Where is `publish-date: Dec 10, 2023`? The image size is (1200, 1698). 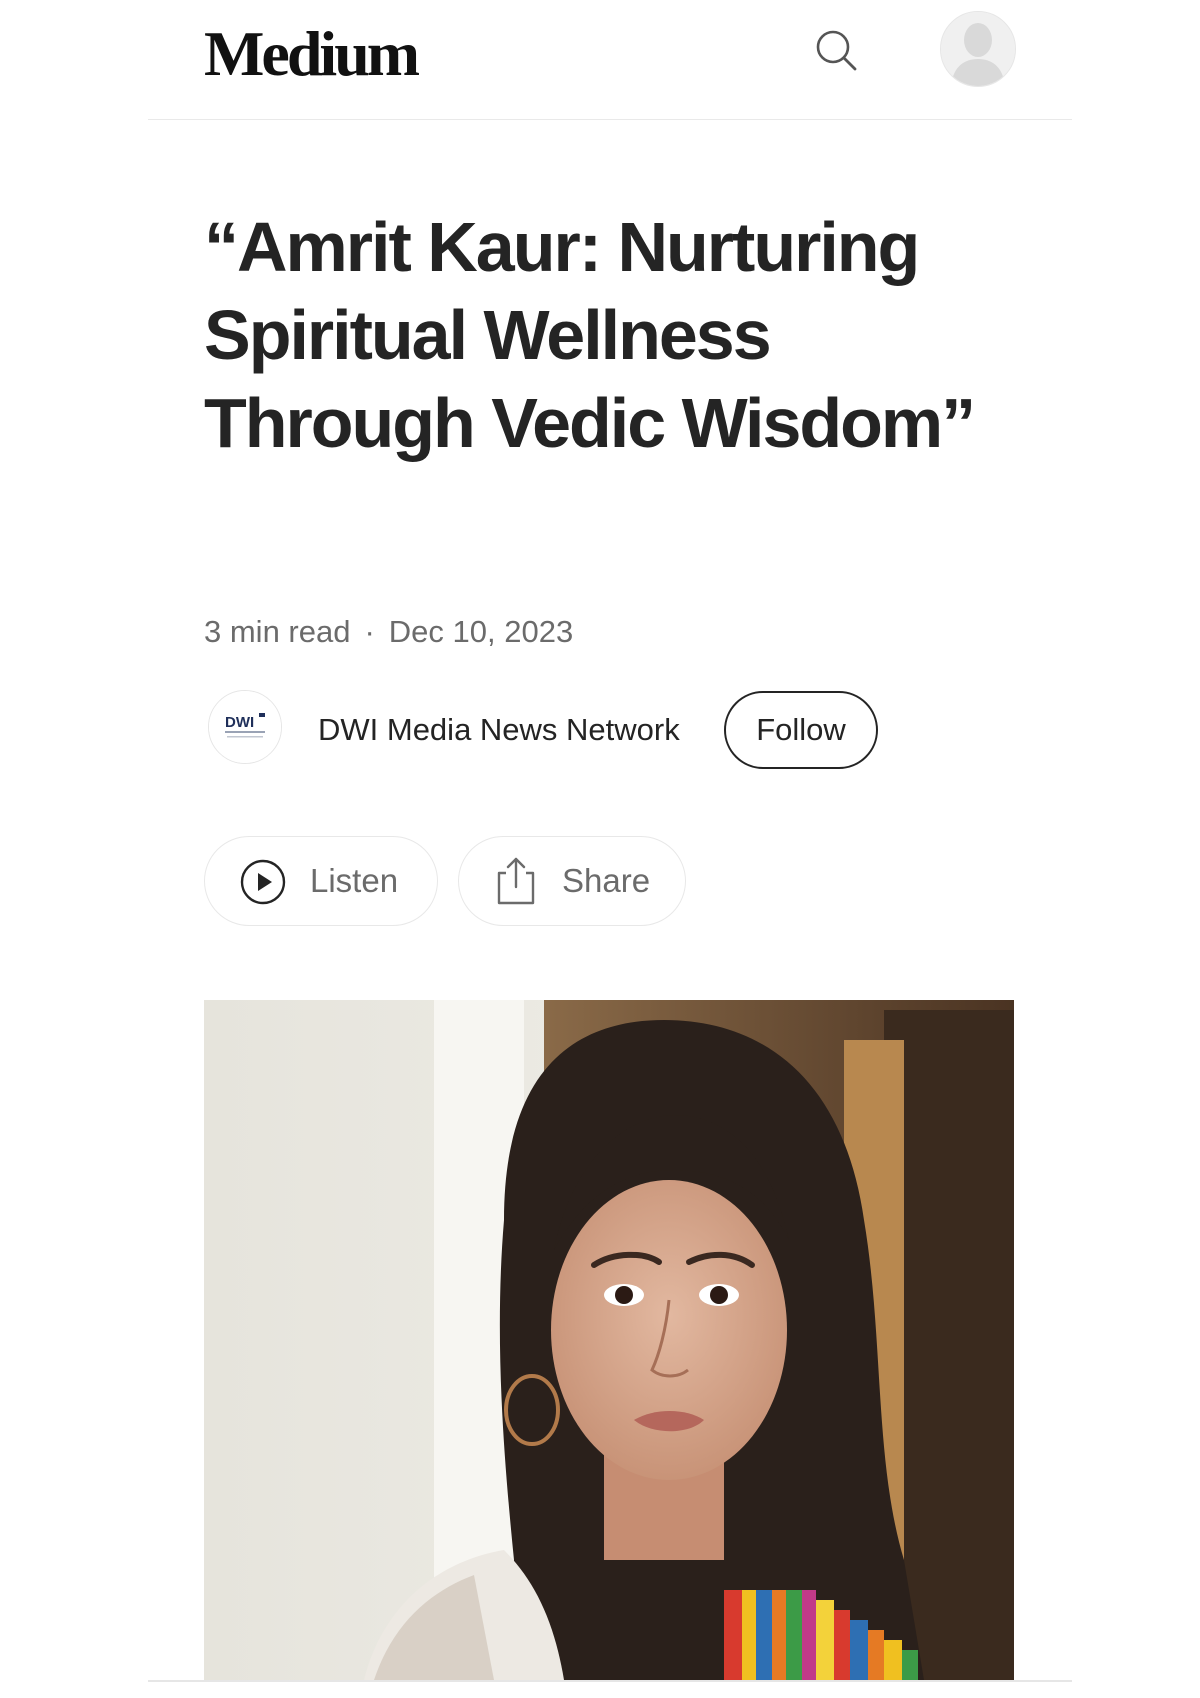
publish-date: Dec 10, 2023 is located at coordinates (481, 631).